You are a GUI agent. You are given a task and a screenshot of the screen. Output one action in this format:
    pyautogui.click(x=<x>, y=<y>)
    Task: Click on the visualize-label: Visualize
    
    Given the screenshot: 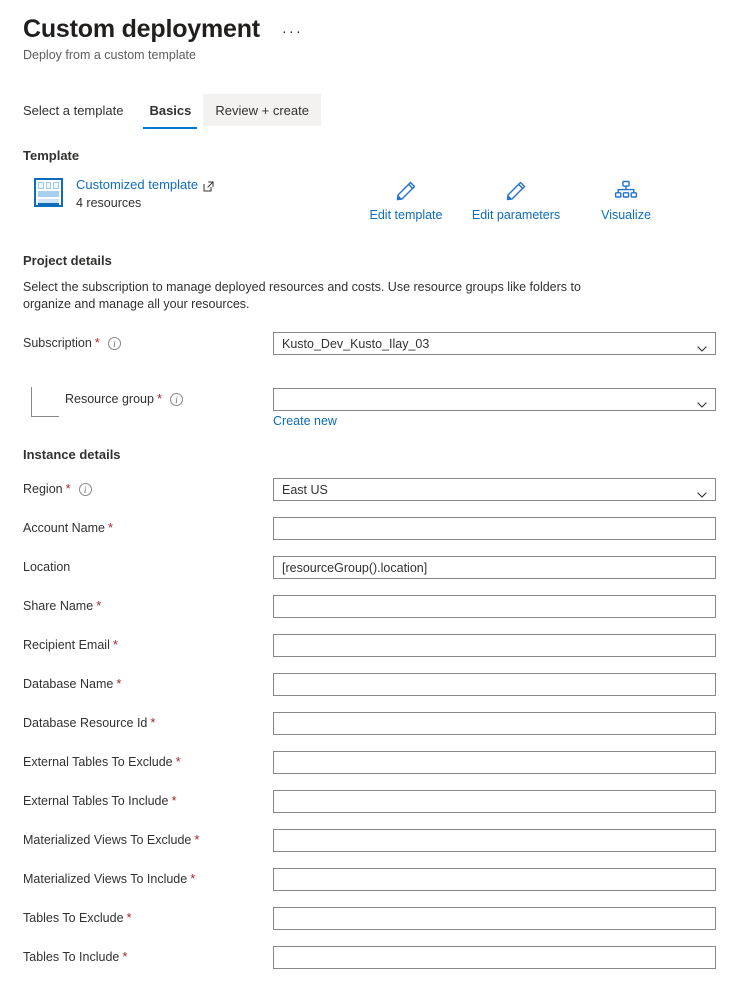 What is the action you would take?
    pyautogui.click(x=626, y=215)
    